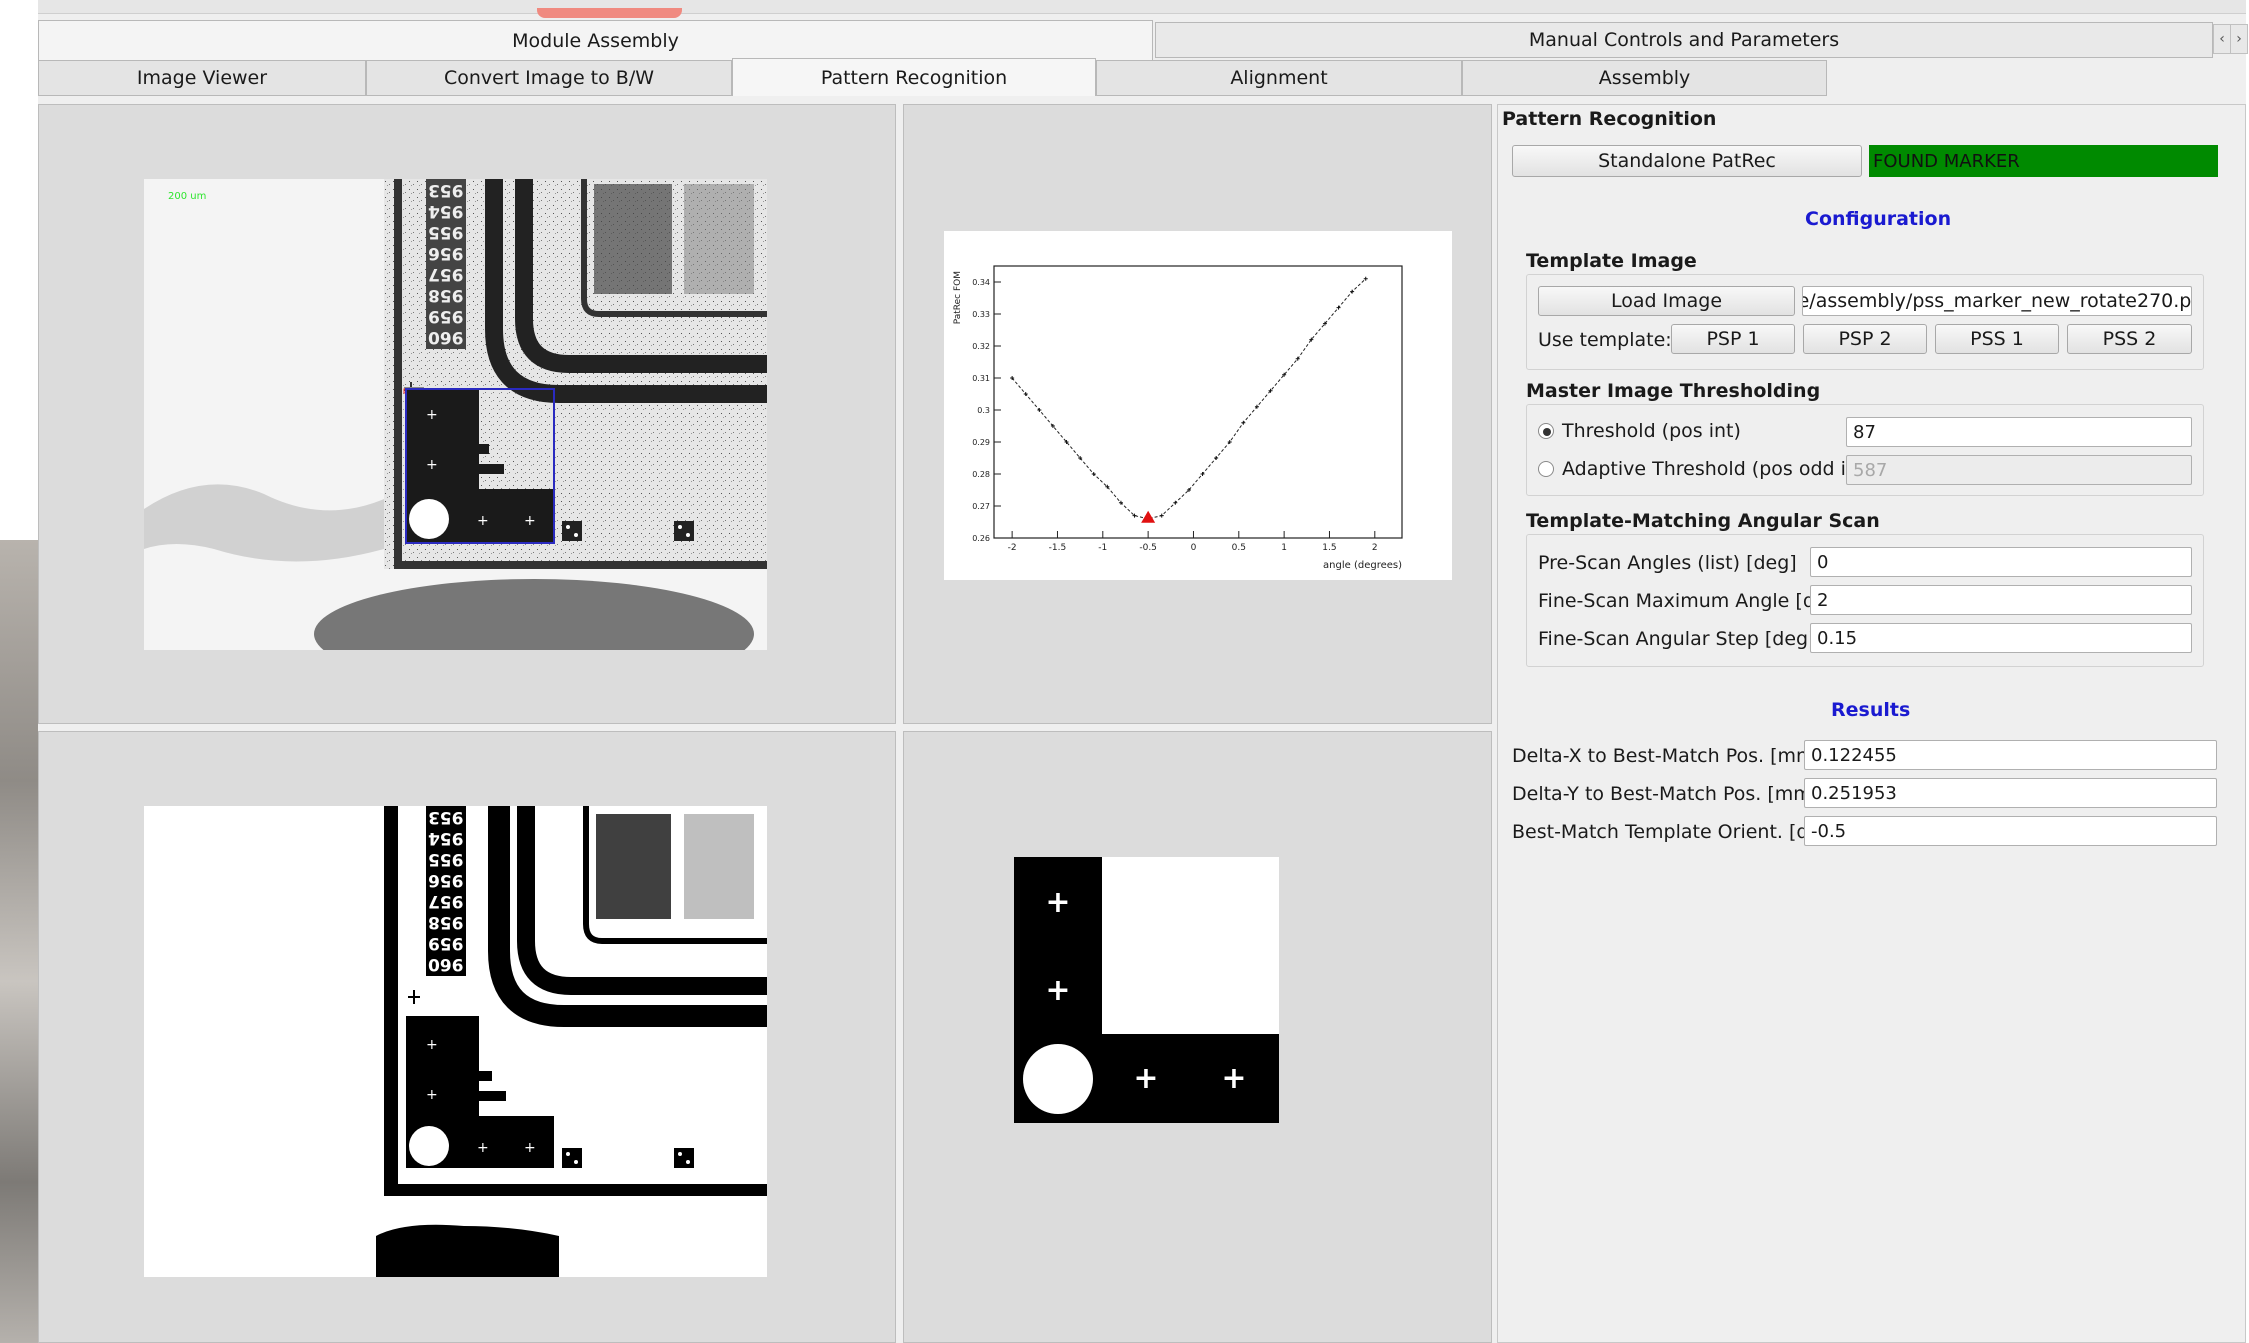  I want to click on background-photo, so click(19, 941).